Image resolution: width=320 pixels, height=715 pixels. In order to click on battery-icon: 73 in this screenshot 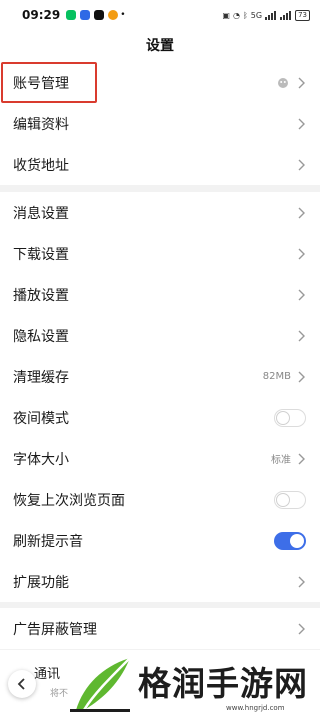, I will do `click(302, 15)`.